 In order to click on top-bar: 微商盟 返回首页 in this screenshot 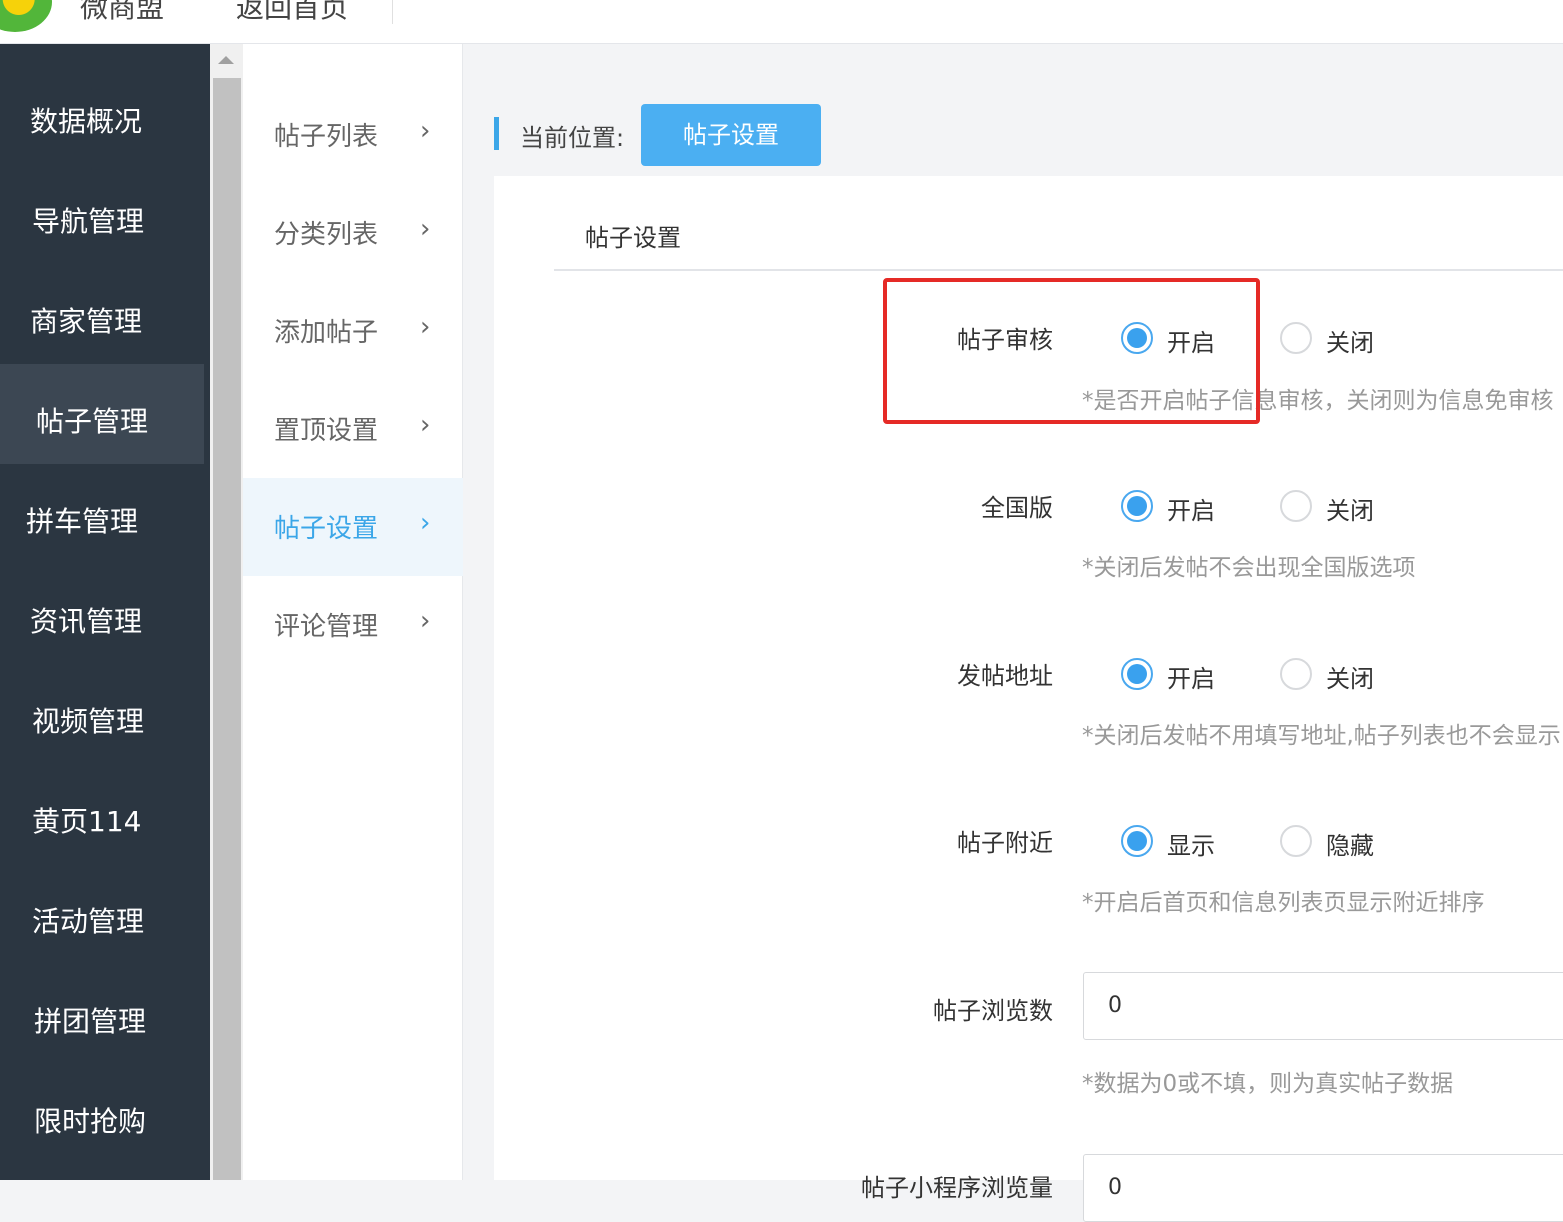, I will do `click(781, 22)`.